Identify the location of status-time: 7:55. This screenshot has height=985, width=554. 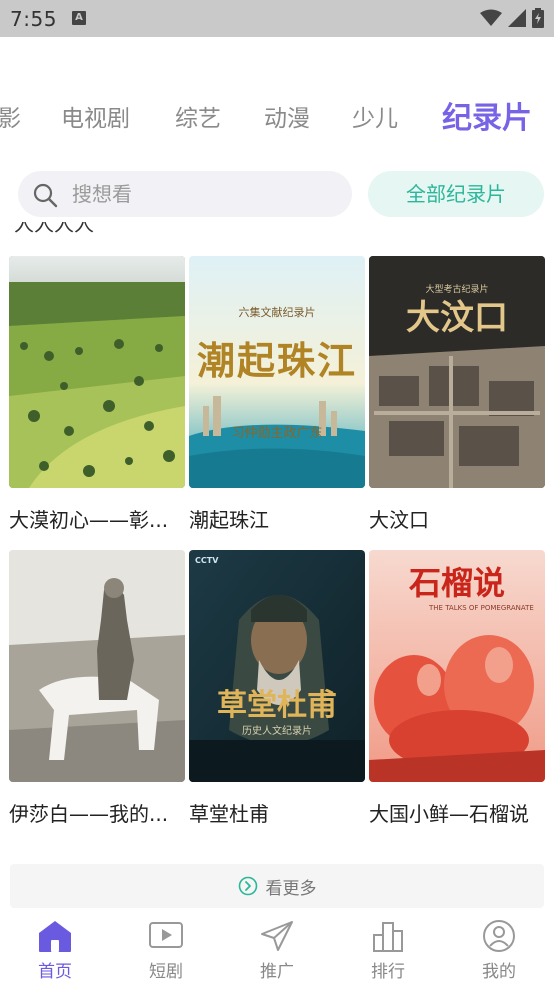
(33, 19).